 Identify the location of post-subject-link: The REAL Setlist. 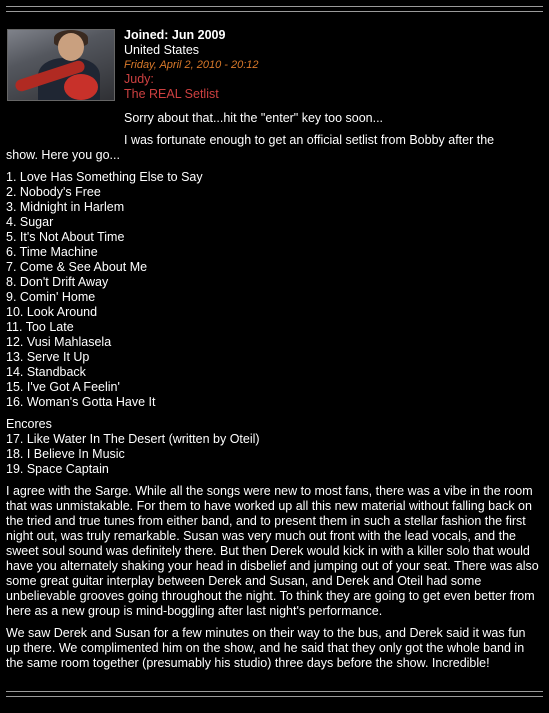
(191, 94).